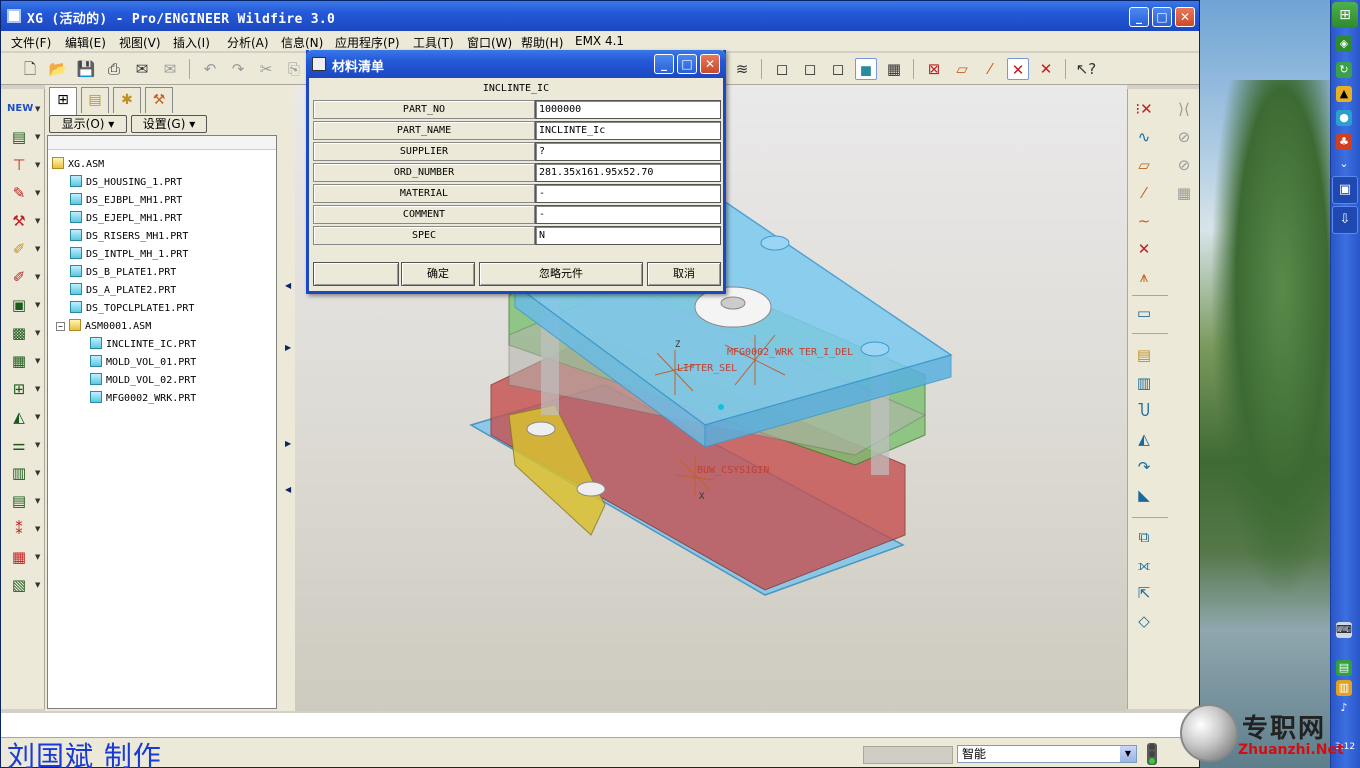 This screenshot has height=768, width=1360. I want to click on menu-applications: 应用程序(P), so click(367, 42).